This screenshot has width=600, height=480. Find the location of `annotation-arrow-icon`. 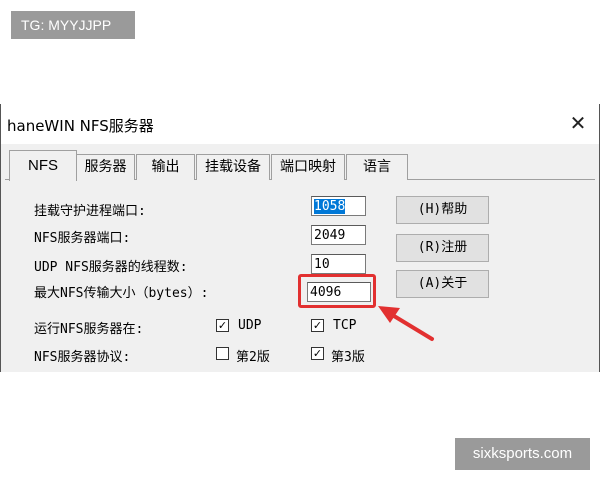

annotation-arrow-icon is located at coordinates (406, 323).